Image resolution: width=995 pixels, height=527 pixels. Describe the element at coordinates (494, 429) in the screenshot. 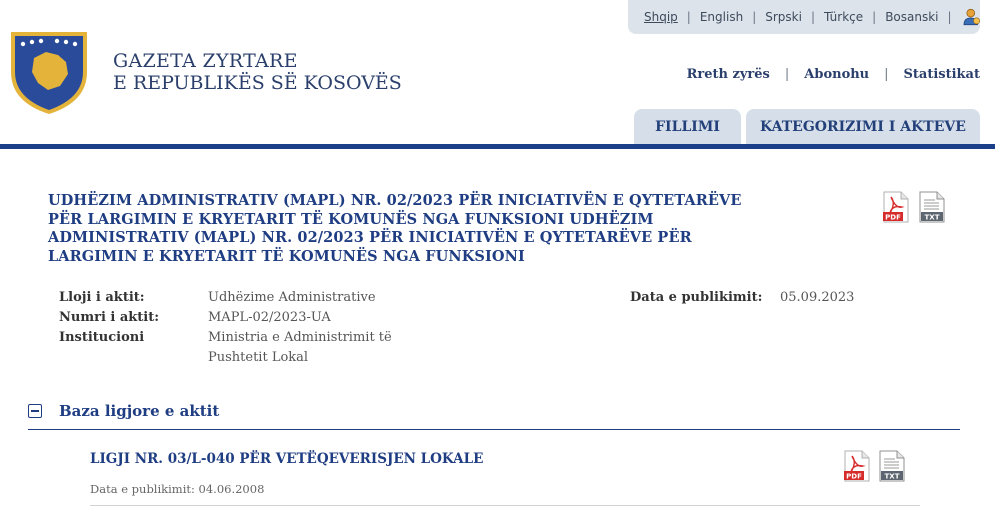

I see `section-divider` at that location.